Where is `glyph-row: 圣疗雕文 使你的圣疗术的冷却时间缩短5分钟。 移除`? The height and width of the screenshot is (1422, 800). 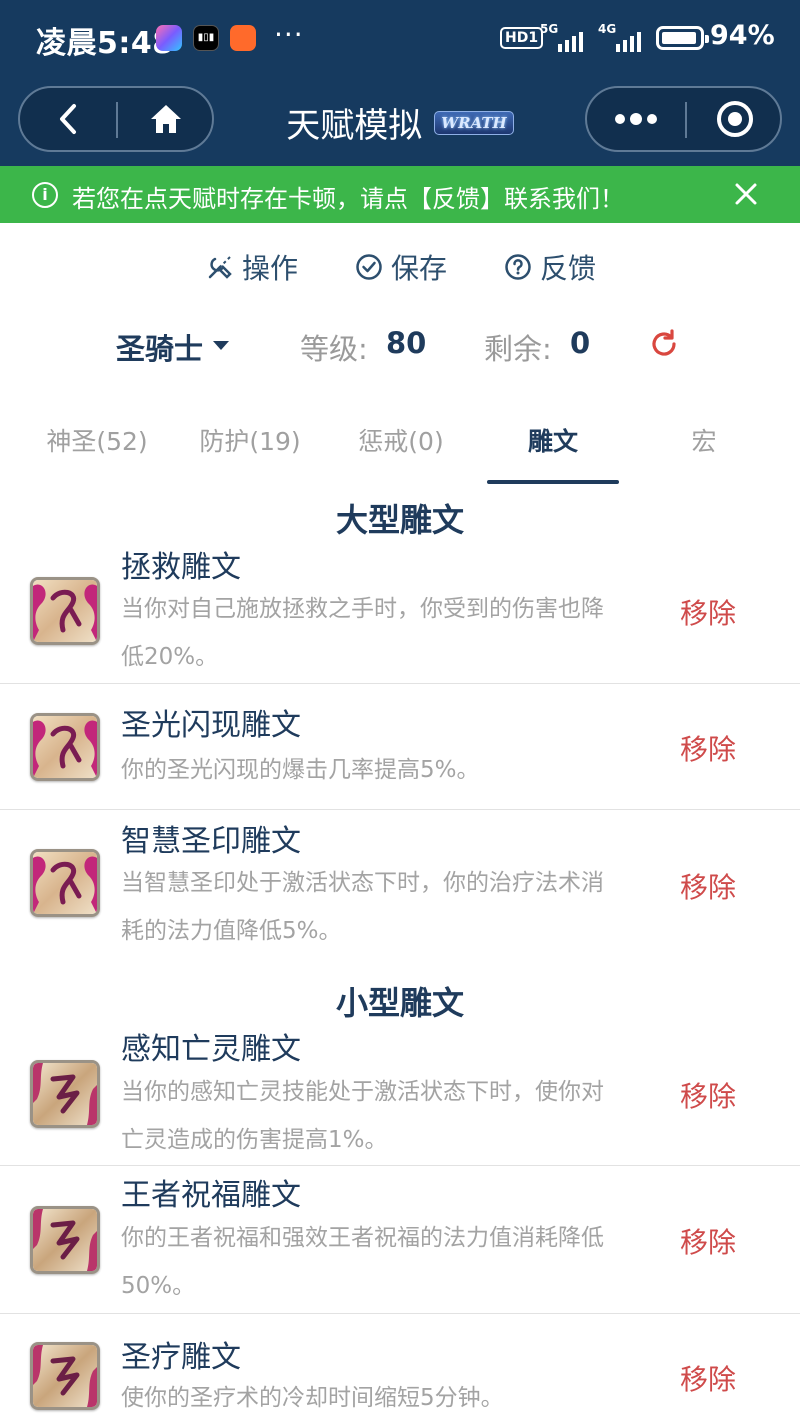 glyph-row: 圣疗雕文 使你的圣疗术的冷却时间缩短5分钟。 移除 is located at coordinates (400, 1368).